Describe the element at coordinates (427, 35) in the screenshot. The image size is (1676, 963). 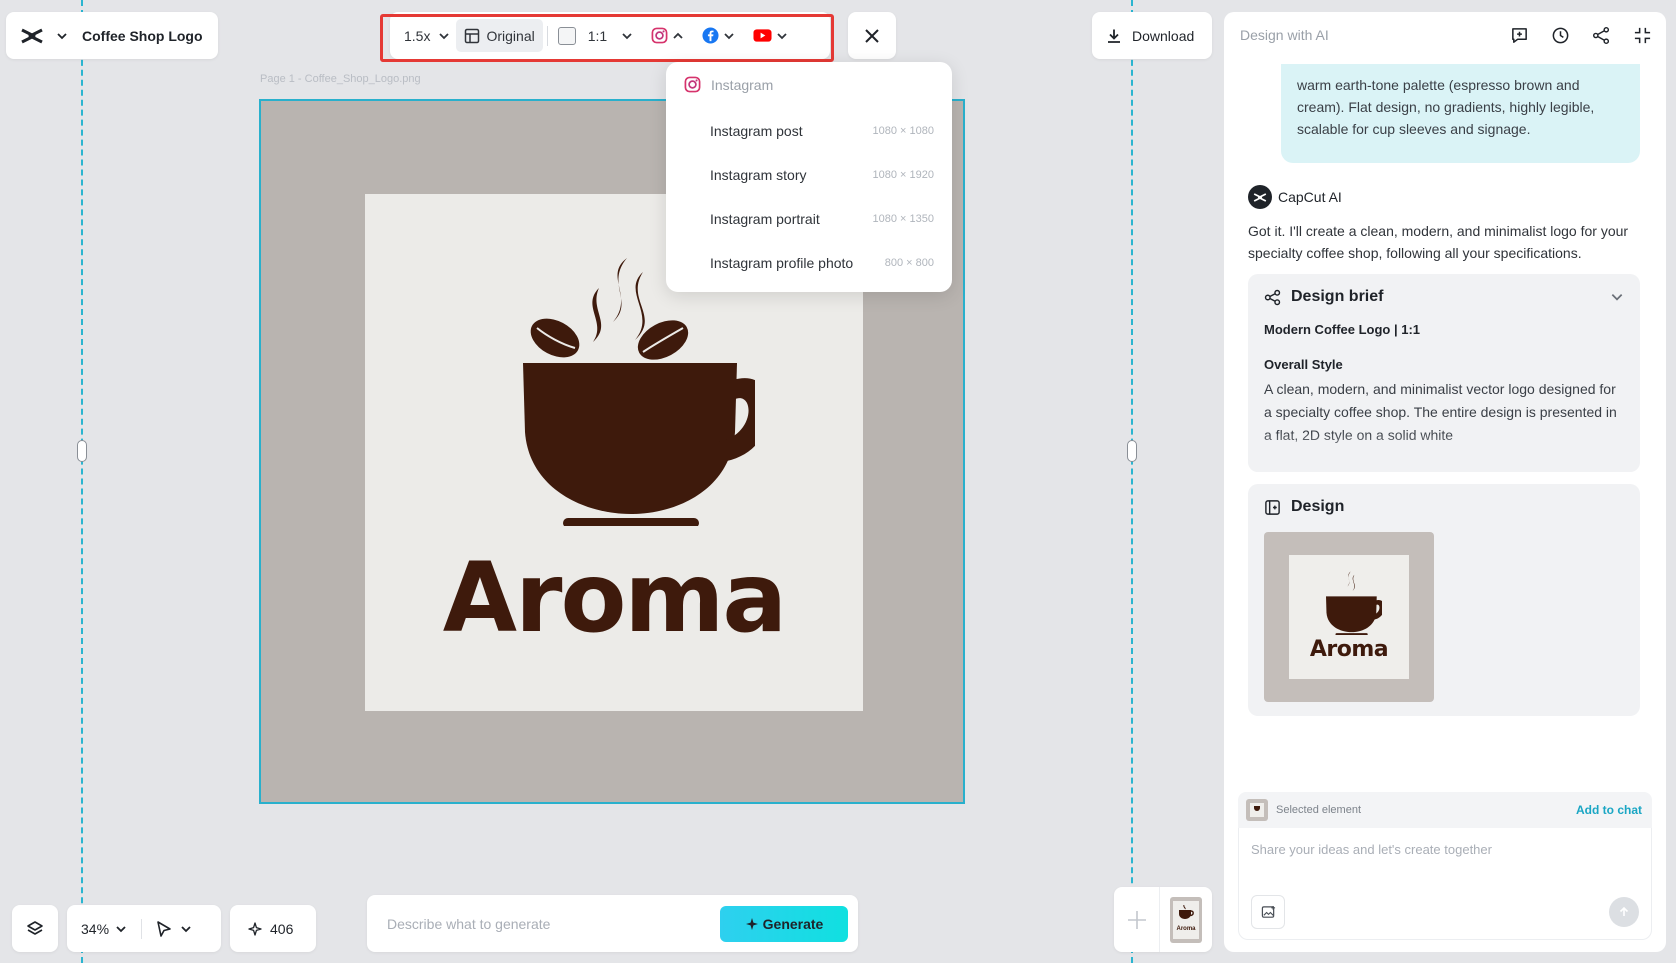
I see `scale-dropdown: 1.5x` at that location.